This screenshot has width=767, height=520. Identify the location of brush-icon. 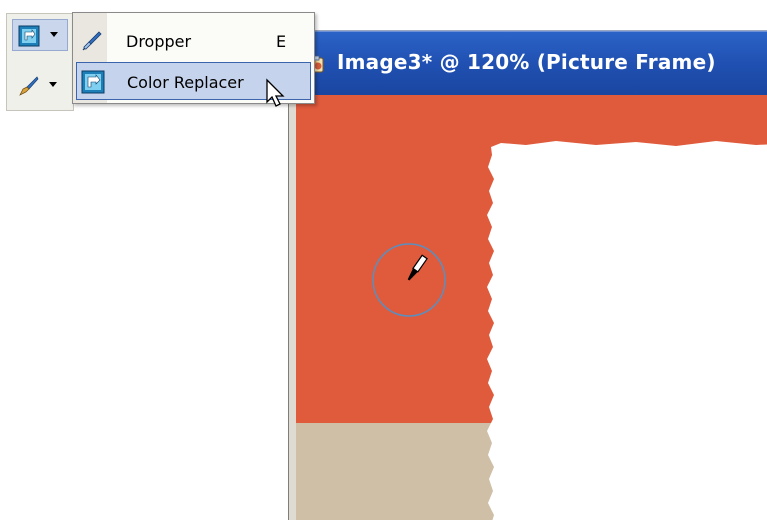
(29, 86).